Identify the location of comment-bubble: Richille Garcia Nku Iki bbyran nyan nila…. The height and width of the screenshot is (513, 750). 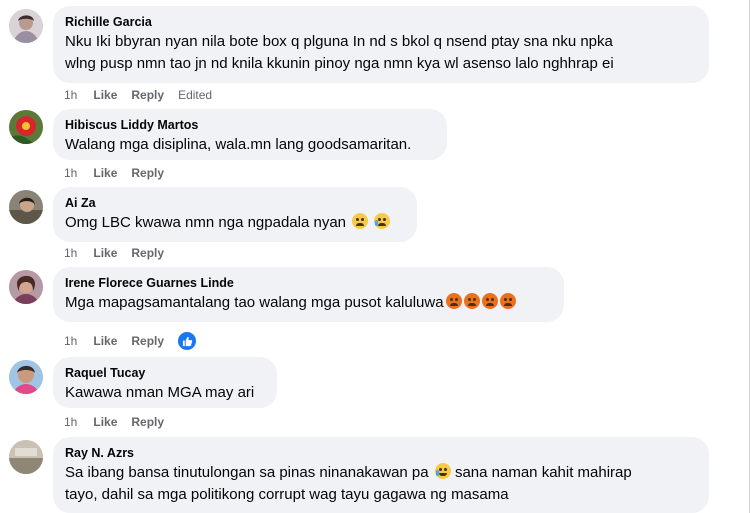
(381, 44).